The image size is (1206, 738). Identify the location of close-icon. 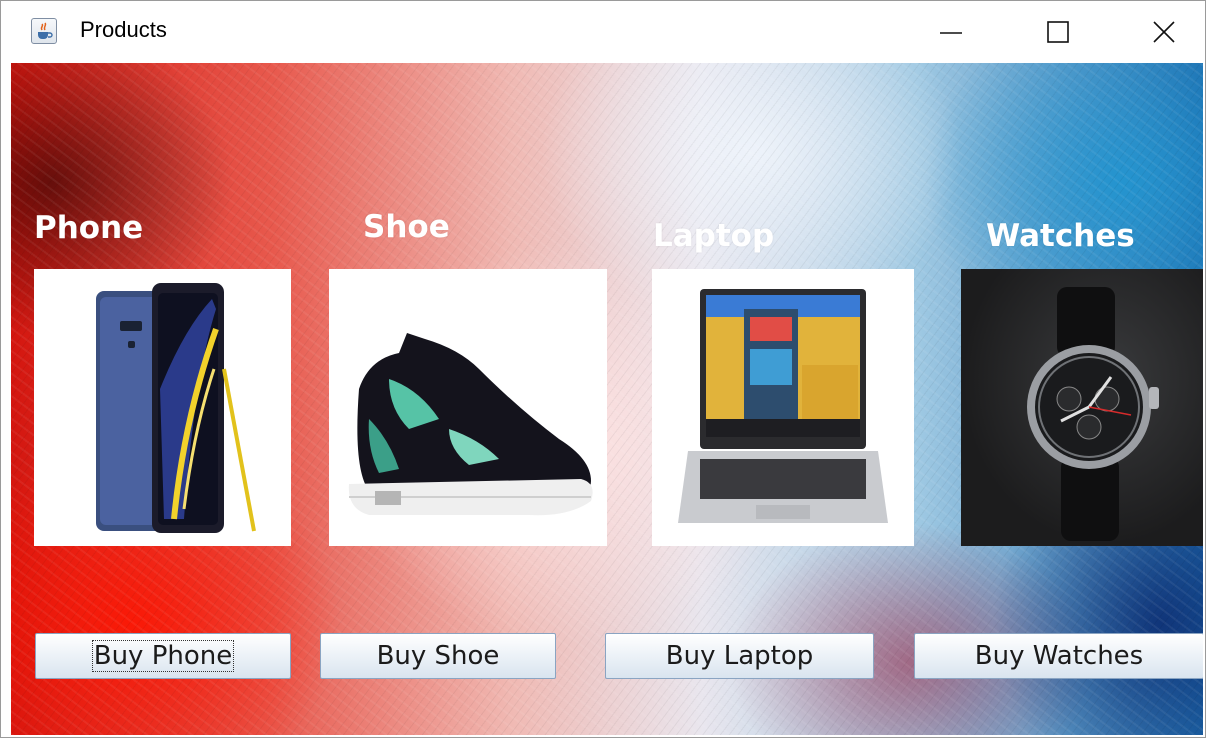
(1164, 32).